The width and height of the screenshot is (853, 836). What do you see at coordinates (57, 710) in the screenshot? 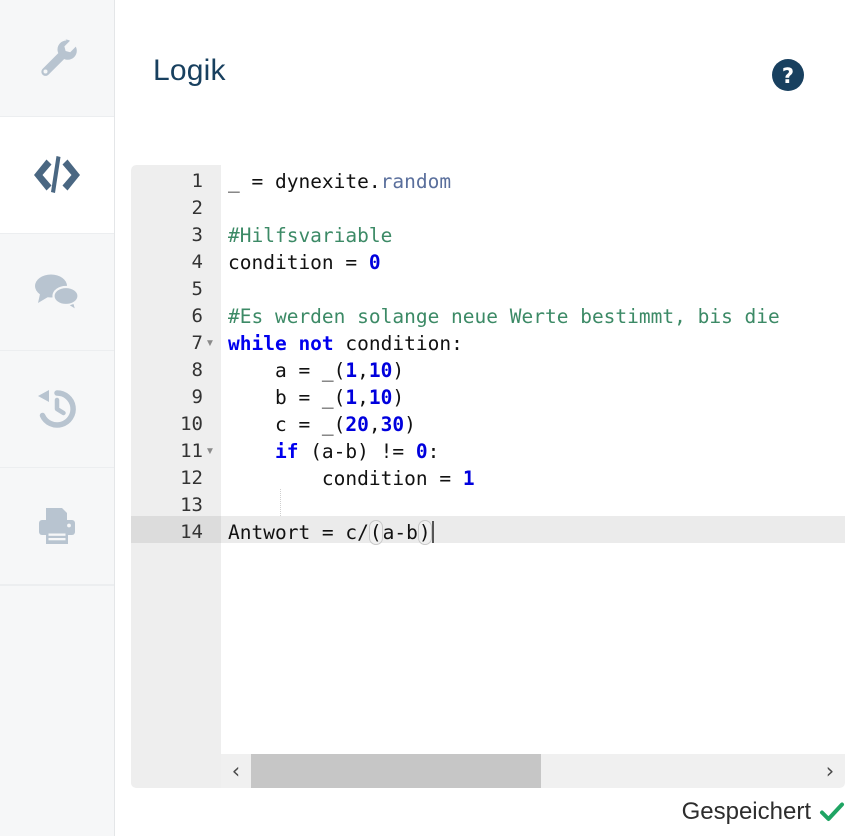
I see `sidebar-empty-area` at bounding box center [57, 710].